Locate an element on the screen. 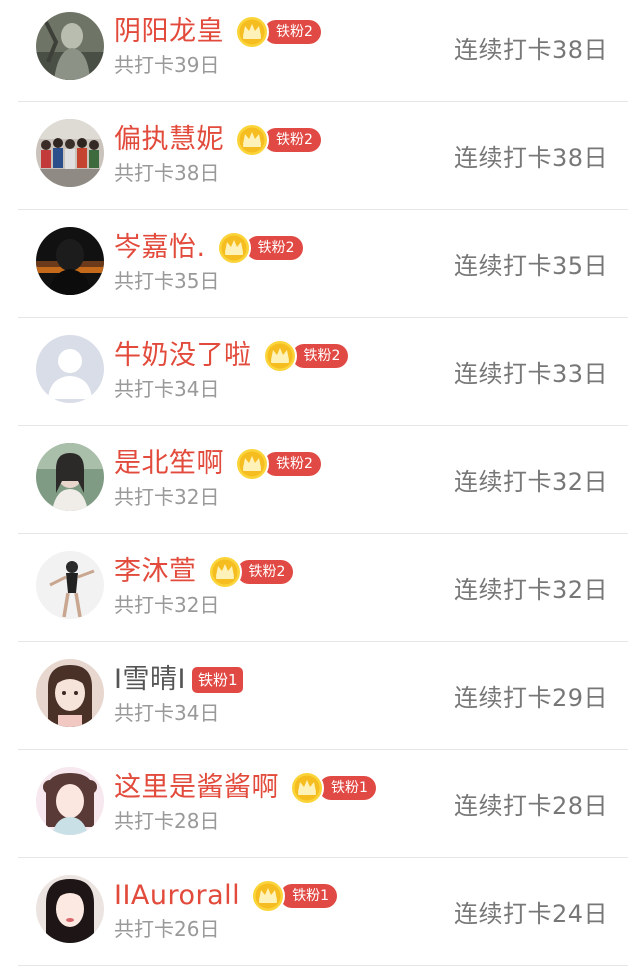 The image size is (640, 966). user-name: 这里是酱酱啊 is located at coordinates (196, 788).